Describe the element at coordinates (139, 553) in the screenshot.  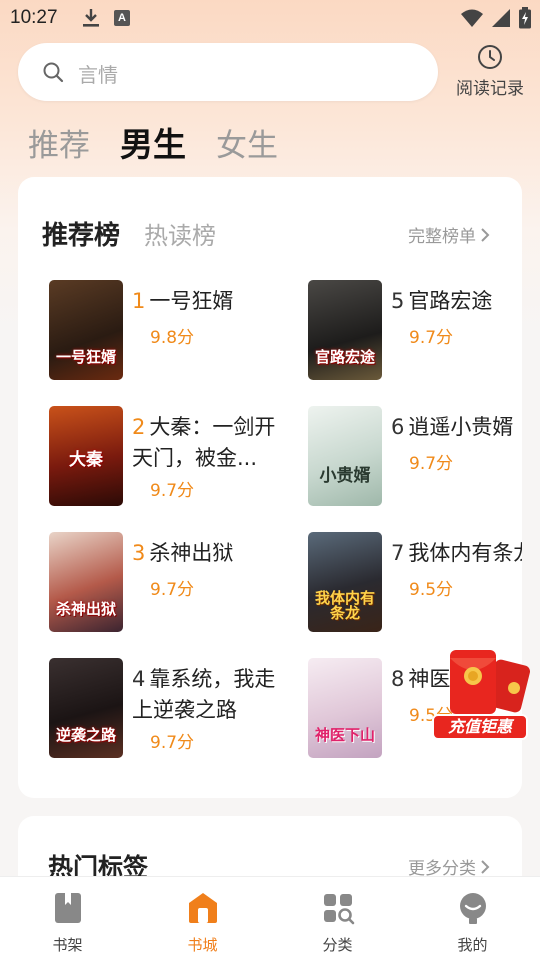
I see `rank-number: 3` at that location.